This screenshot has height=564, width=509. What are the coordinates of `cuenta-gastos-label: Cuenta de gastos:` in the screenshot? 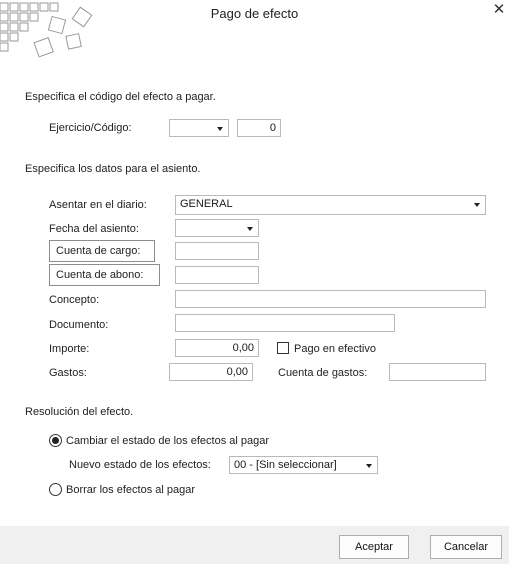 It's located at (323, 373).